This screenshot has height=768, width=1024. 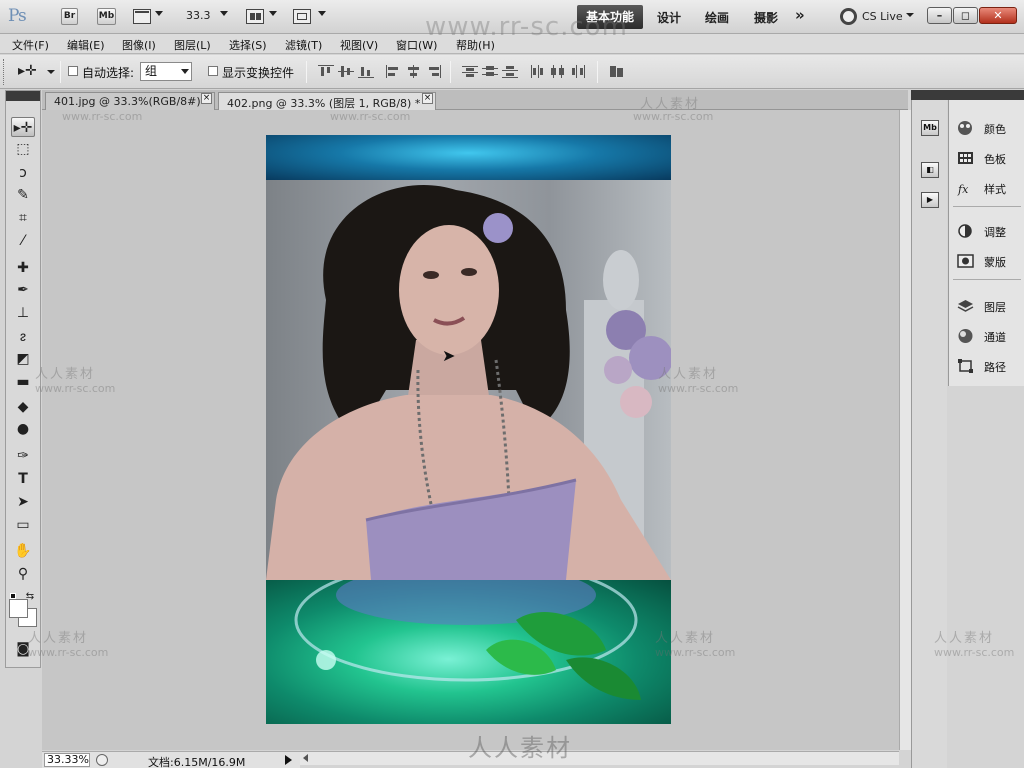 I want to click on view-extras-icon, so click(x=142, y=16).